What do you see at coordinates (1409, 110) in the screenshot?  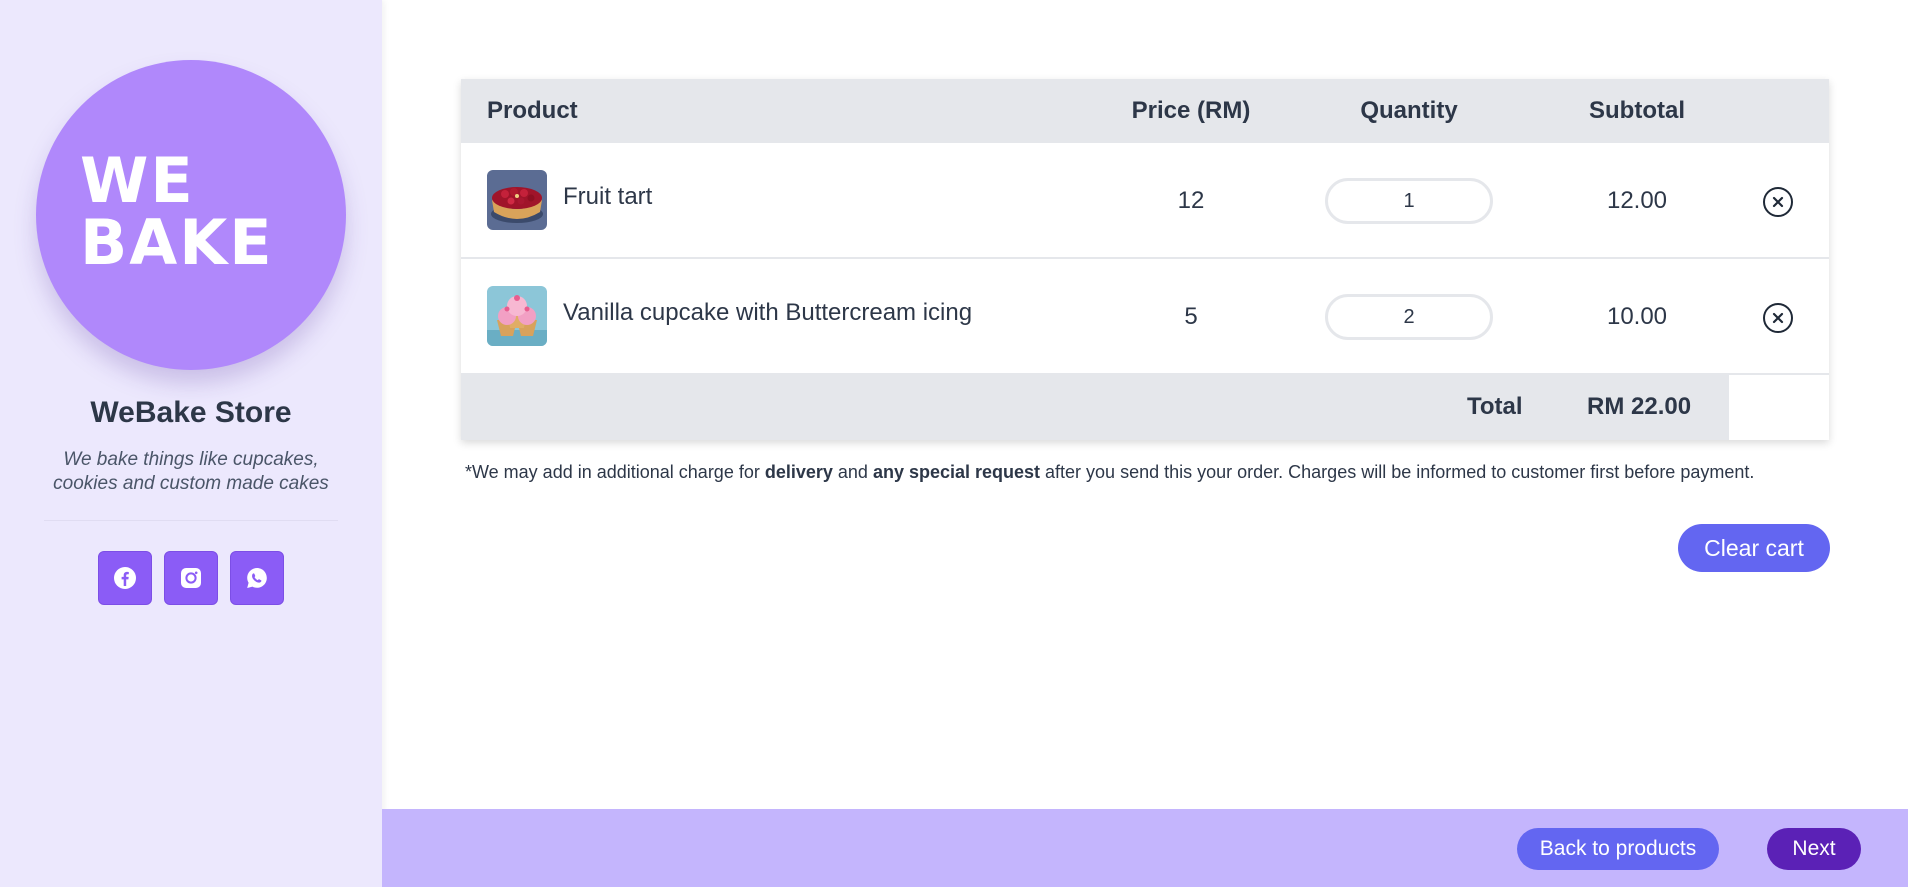 I see `column-header-quantity: Quantity` at bounding box center [1409, 110].